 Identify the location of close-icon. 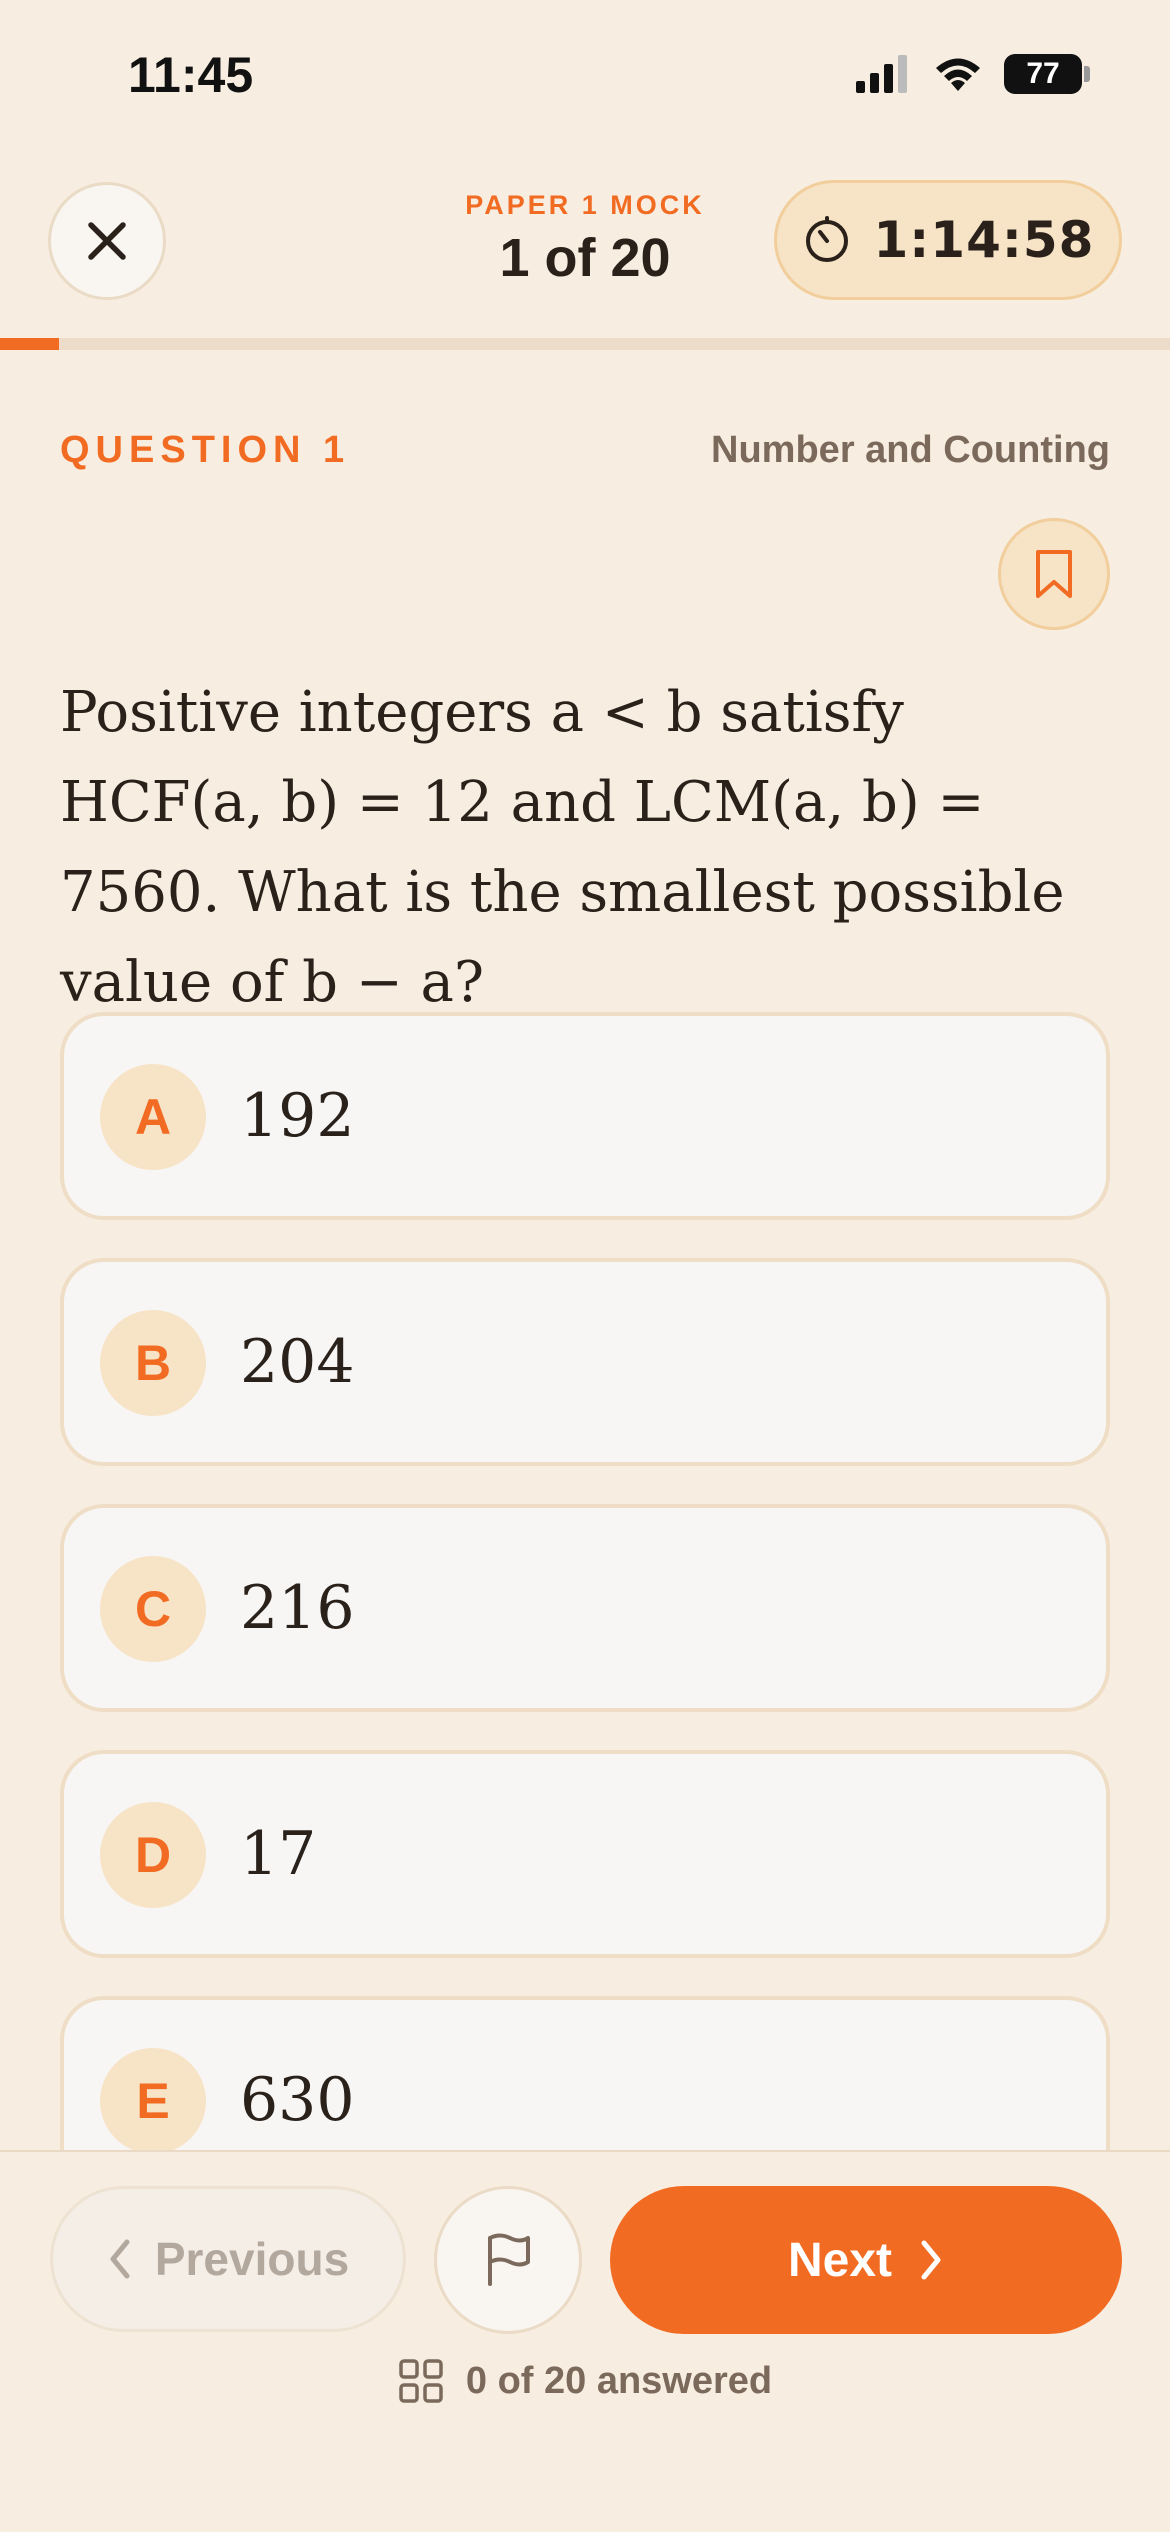
(107, 241).